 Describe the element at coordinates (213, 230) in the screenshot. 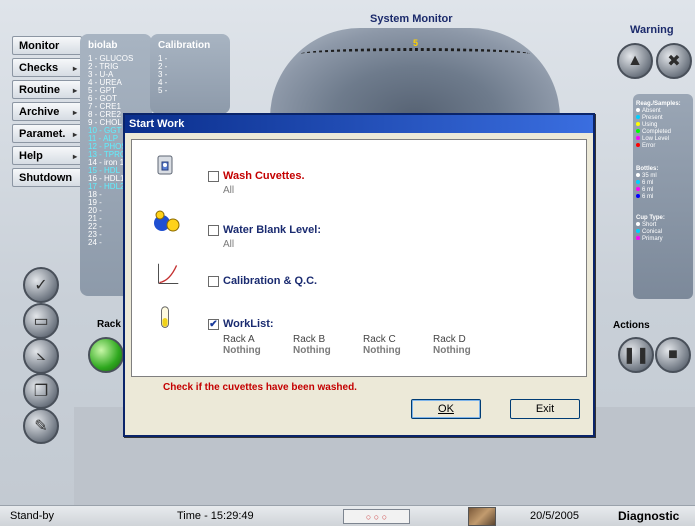

I see `water-blank-checkbox` at that location.